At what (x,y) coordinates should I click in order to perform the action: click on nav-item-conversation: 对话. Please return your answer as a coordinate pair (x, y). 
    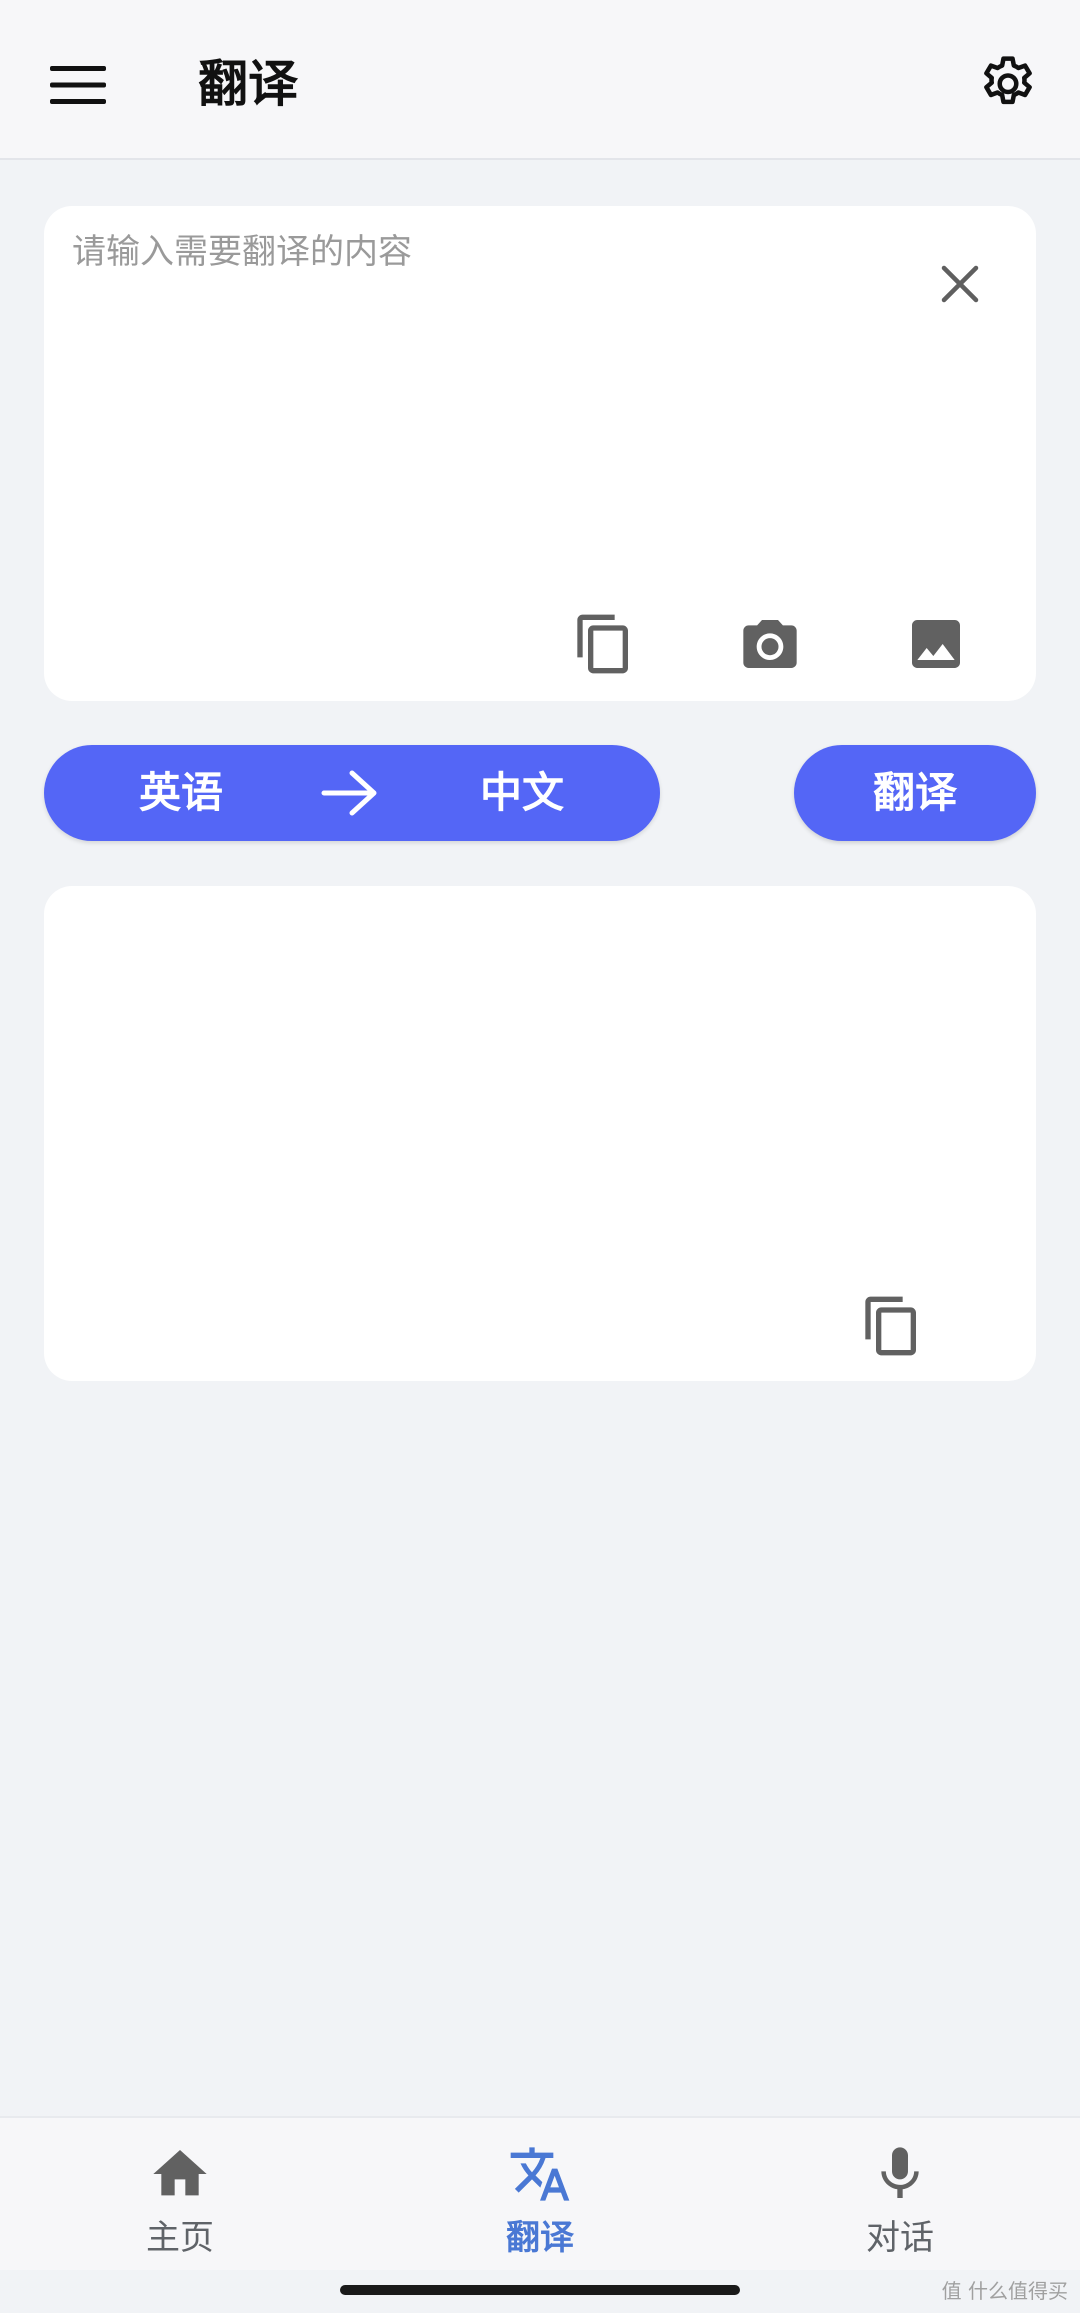
    Looking at the image, I should click on (900, 2193).